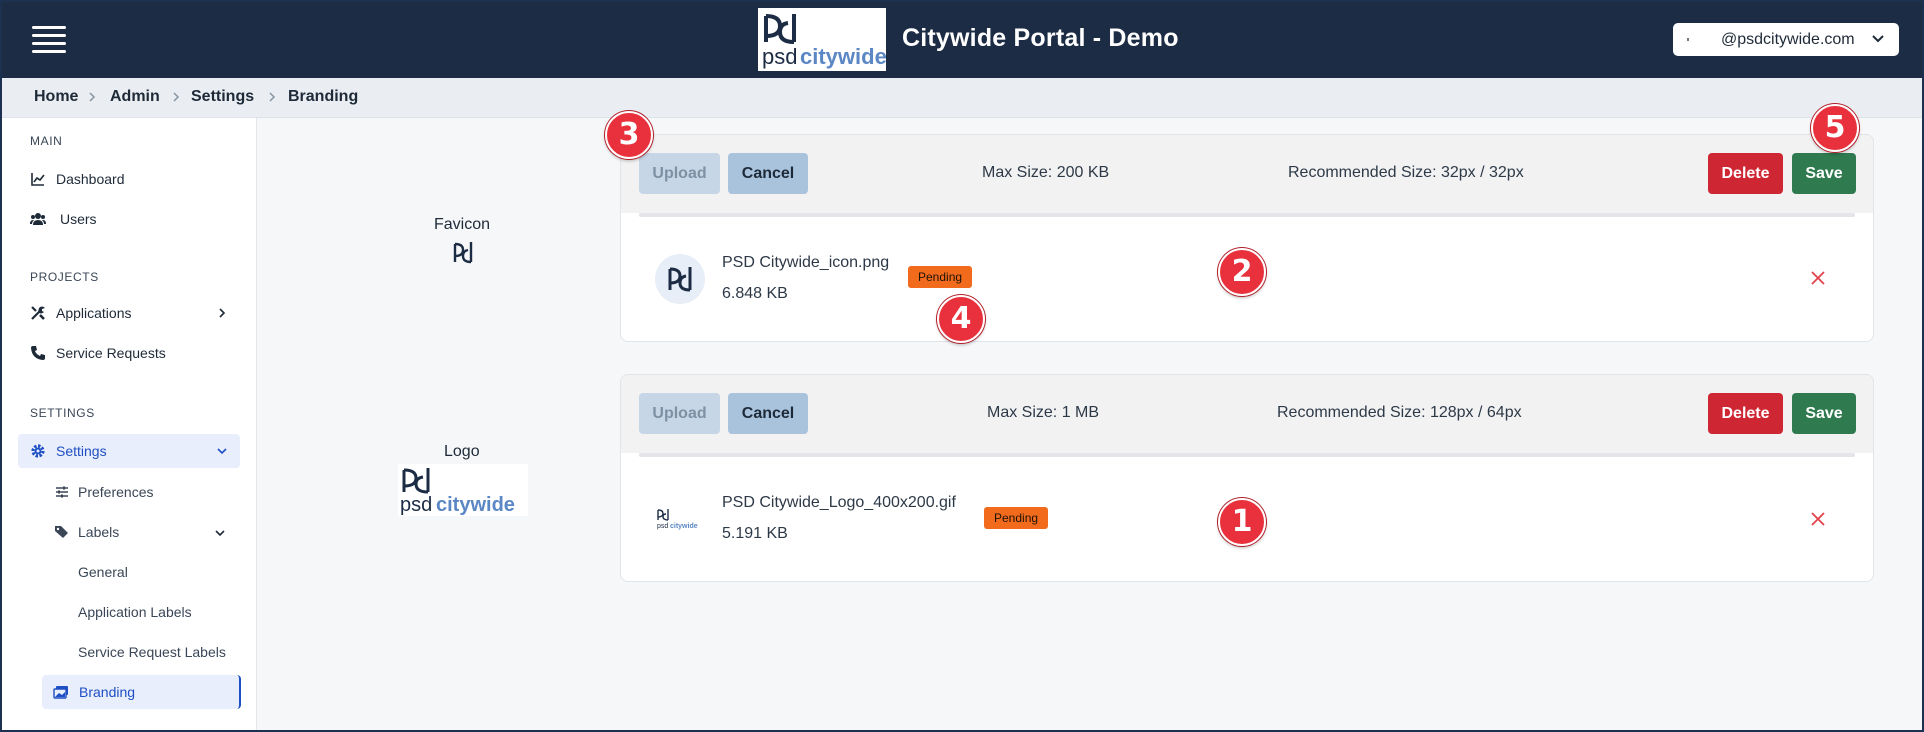  What do you see at coordinates (222, 97) in the screenshot?
I see `breadcrumb-settings: Settings` at bounding box center [222, 97].